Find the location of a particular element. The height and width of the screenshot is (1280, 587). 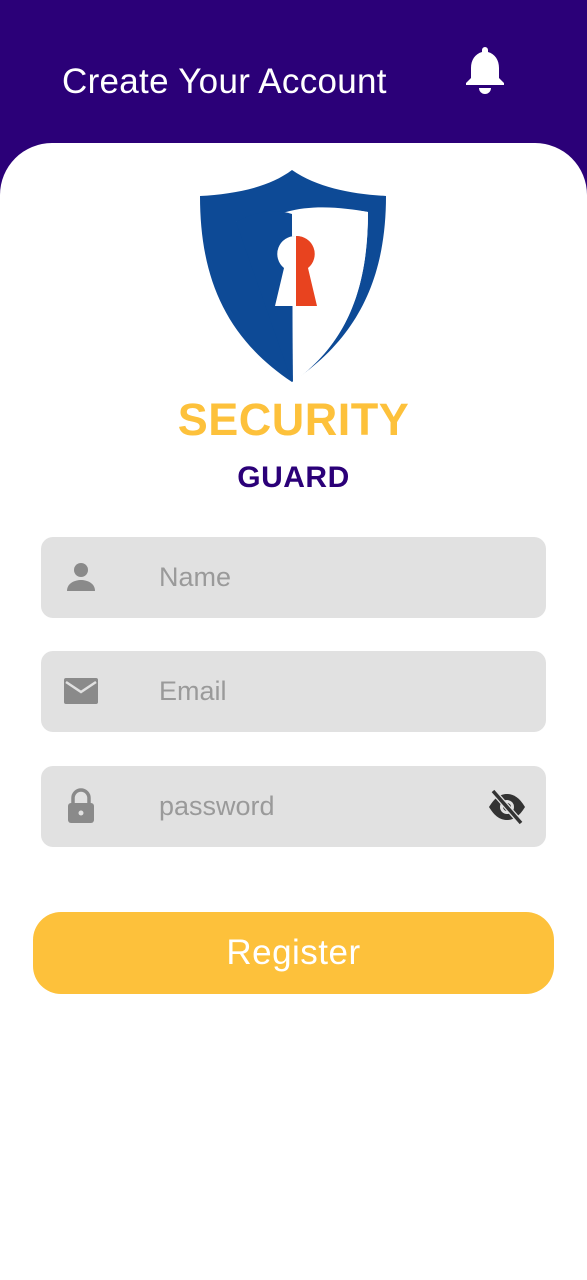

notification-button is located at coordinates (485, 70).